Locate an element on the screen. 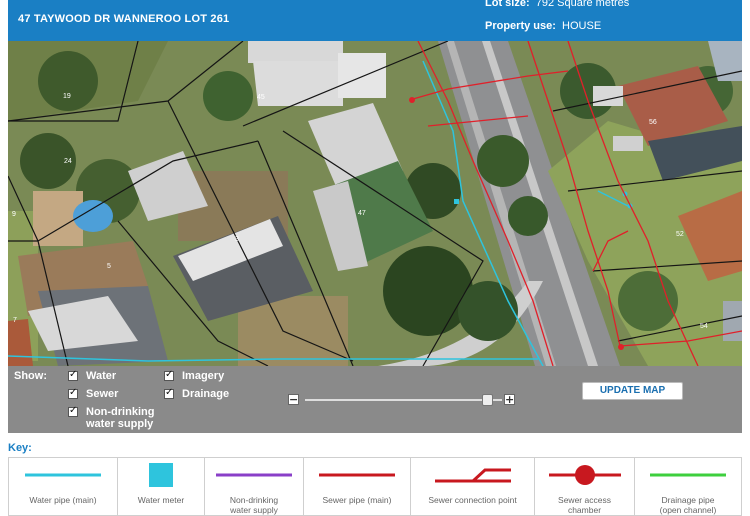 Image resolution: width=750 pixels, height=516 pixels. legend-caption: Sewer access chamber is located at coordinates (584, 505).